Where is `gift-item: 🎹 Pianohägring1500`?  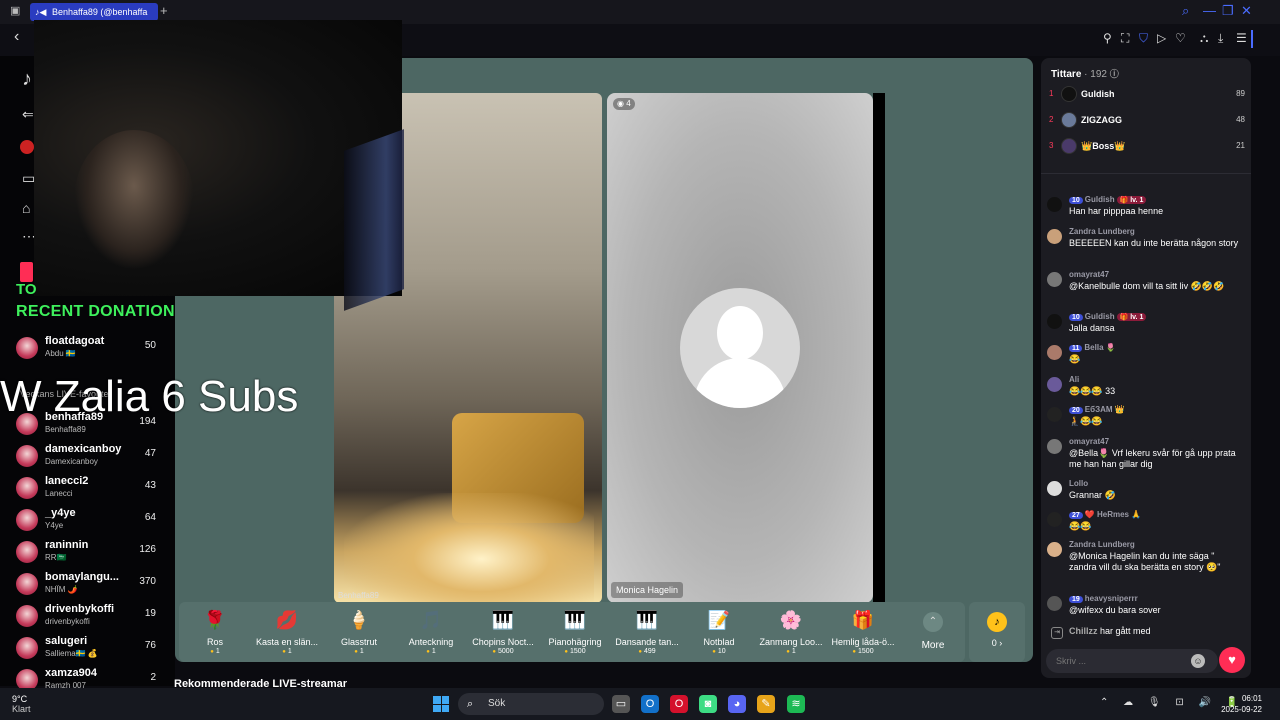 gift-item: 🎹 Pianohägring1500 is located at coordinates (575, 634).